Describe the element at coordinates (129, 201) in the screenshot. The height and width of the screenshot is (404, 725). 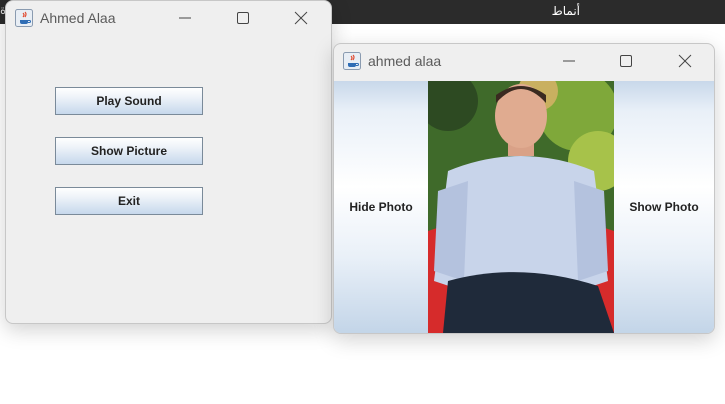
I see `exit-button: Exit` at that location.